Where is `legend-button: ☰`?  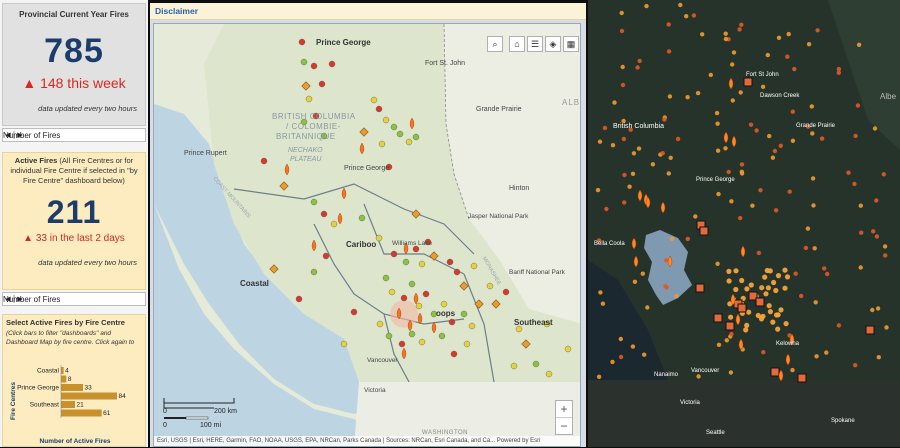
legend-button: ☰ is located at coordinates (535, 44).